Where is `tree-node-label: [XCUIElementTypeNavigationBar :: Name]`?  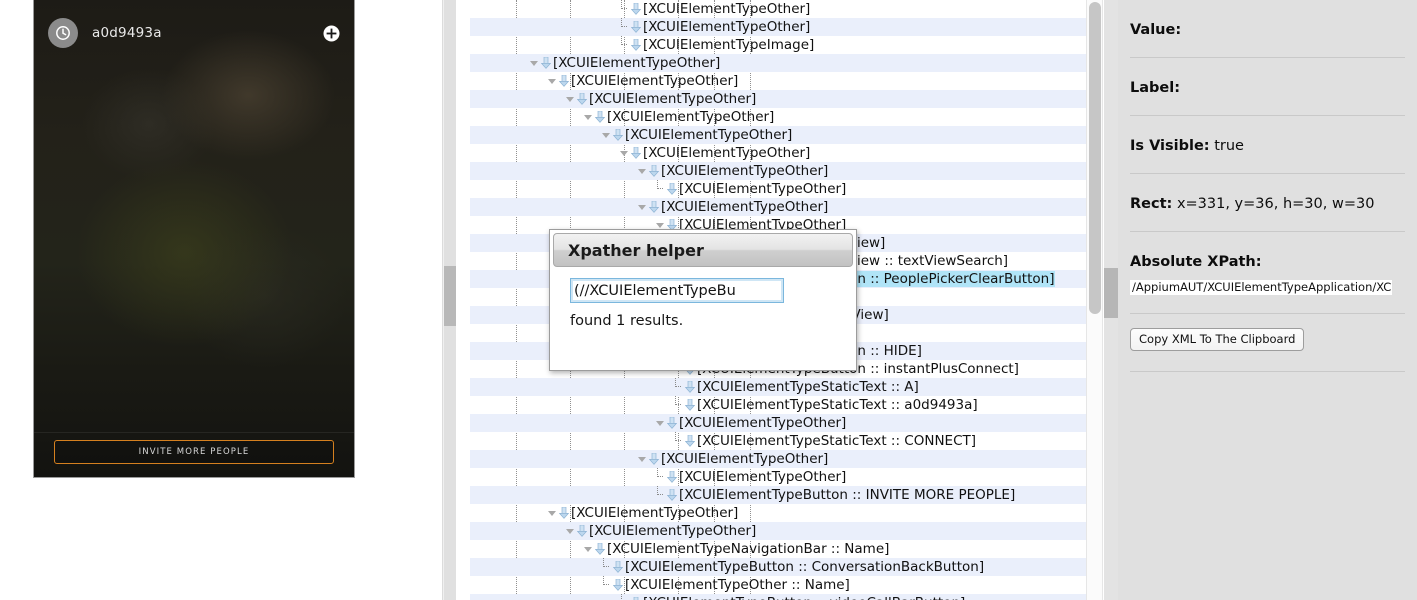 tree-node-label: [XCUIElementTypeNavigationBar :: Name] is located at coordinates (748, 549).